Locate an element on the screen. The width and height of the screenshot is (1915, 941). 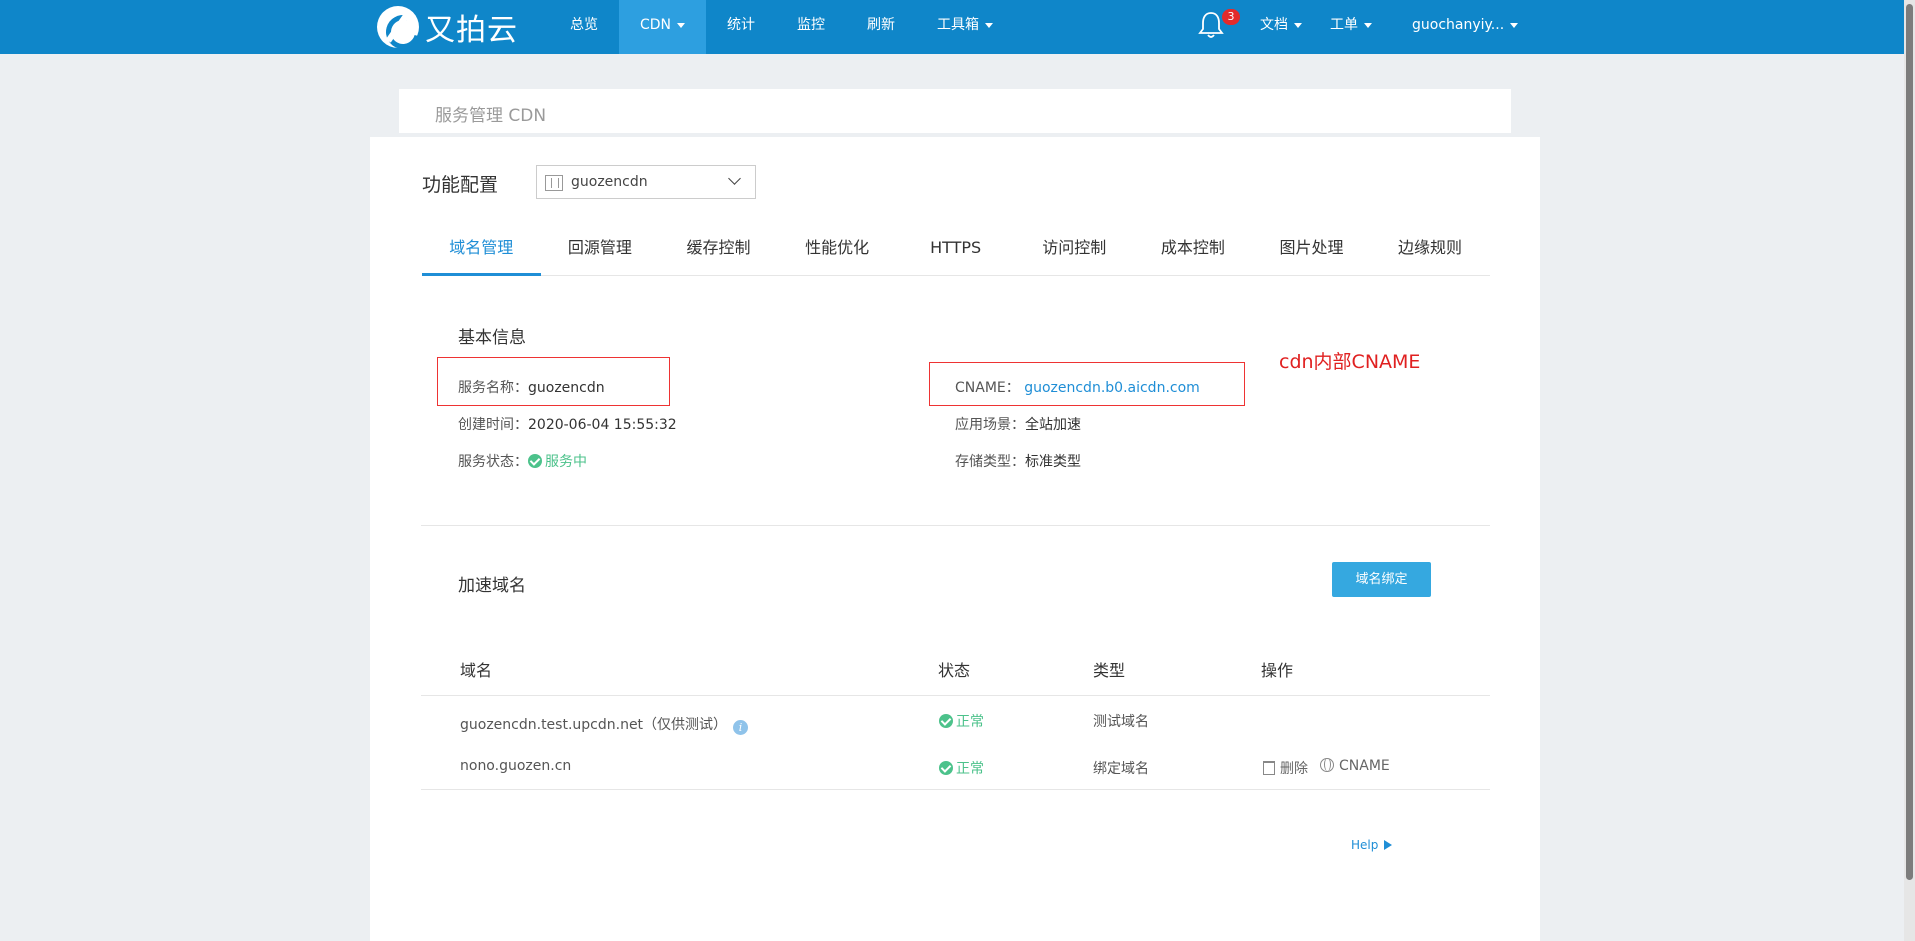
bind-domain-button: 域名绑定 is located at coordinates (1381, 579).